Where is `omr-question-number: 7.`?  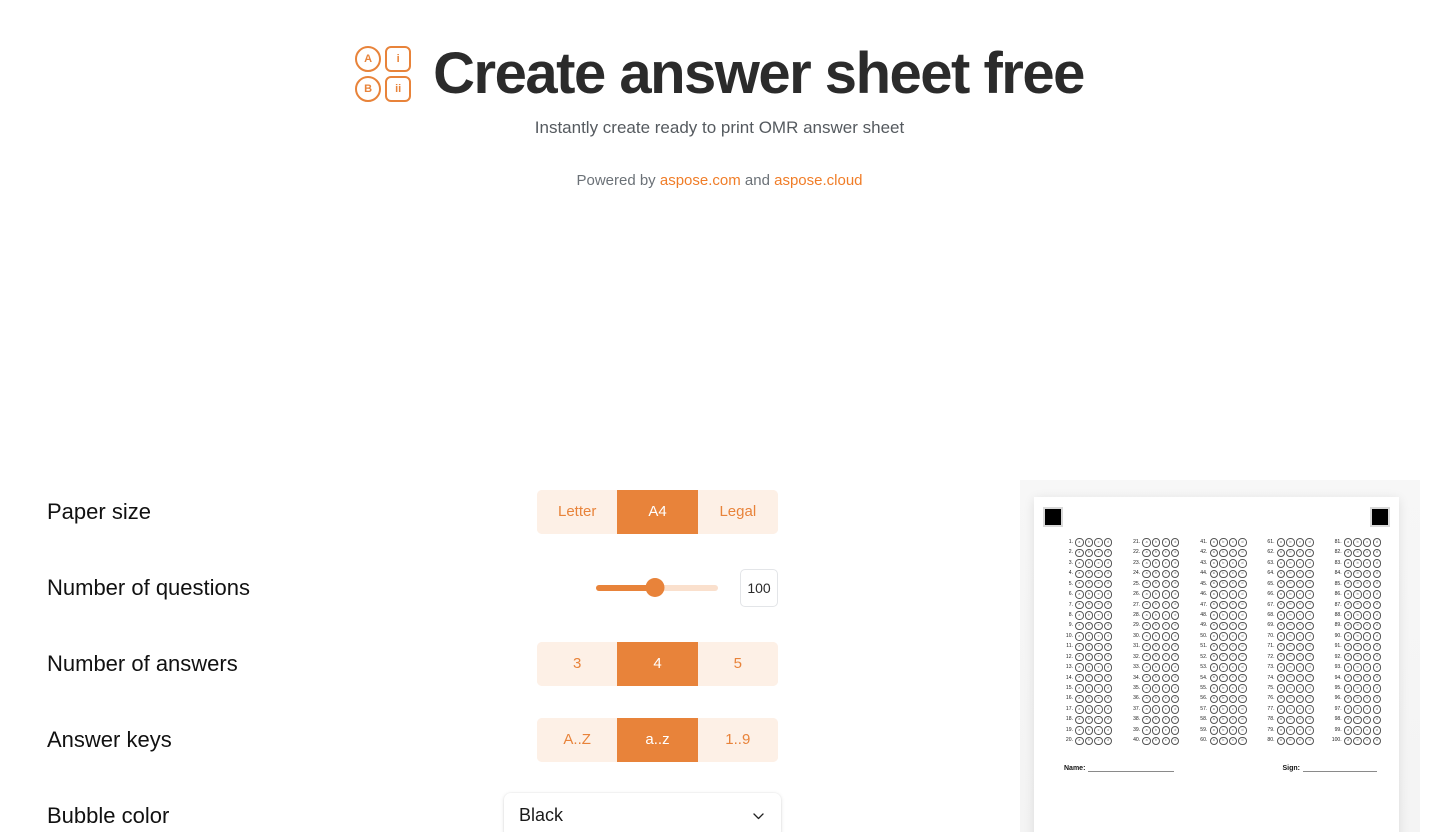
omr-question-number: 7. is located at coordinates (1070, 604).